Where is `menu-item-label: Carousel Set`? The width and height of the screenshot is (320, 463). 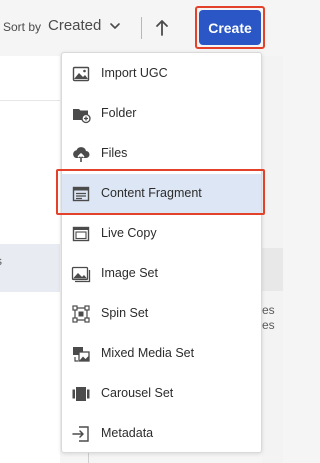
menu-item-label: Carousel Set is located at coordinates (137, 393).